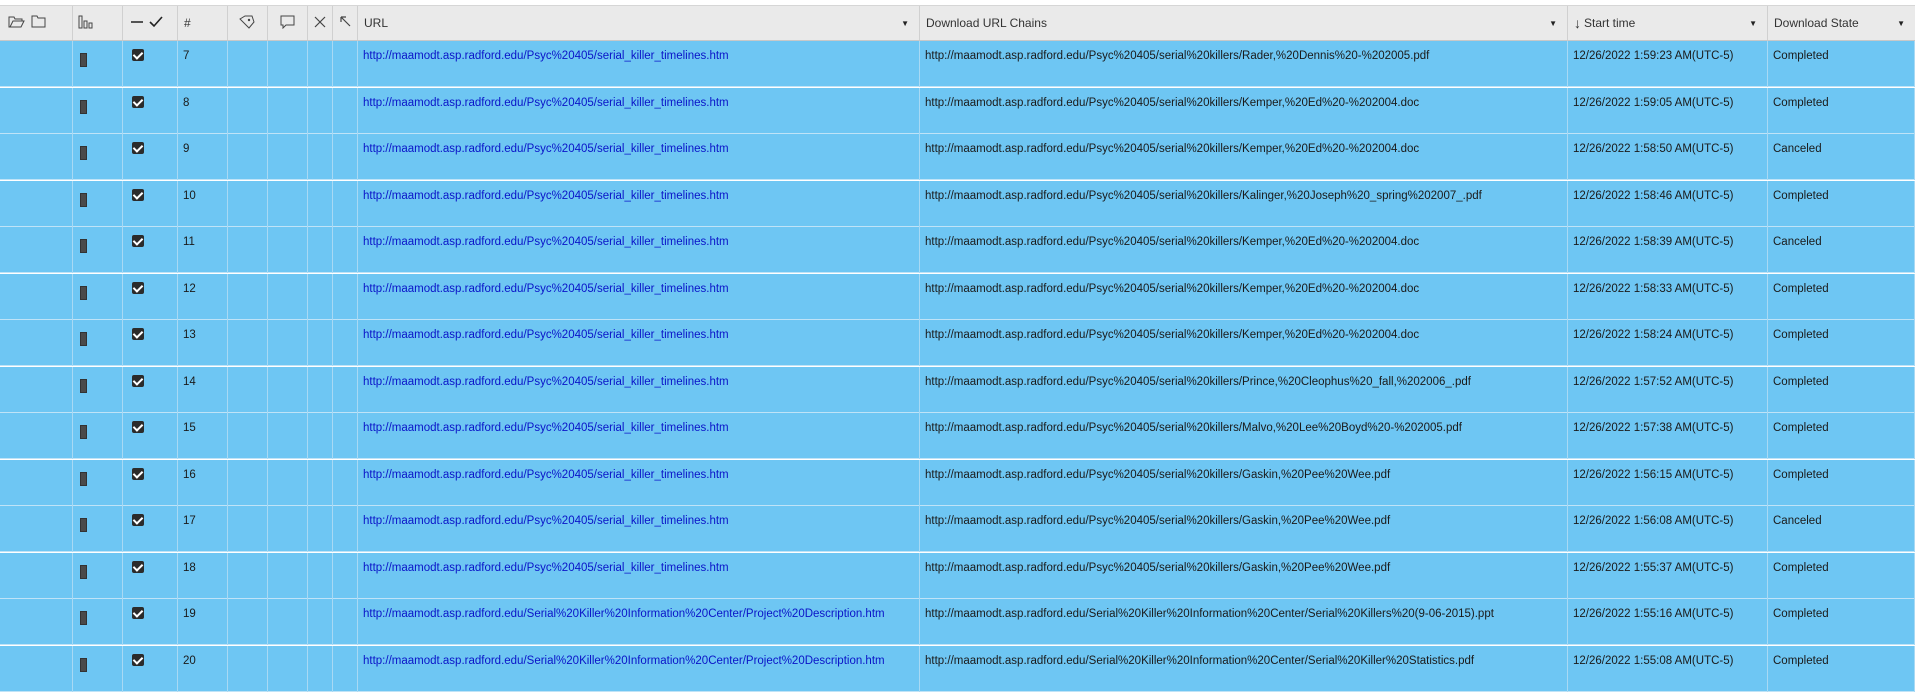 The image size is (1915, 692). I want to click on header-select-column, so click(150, 23).